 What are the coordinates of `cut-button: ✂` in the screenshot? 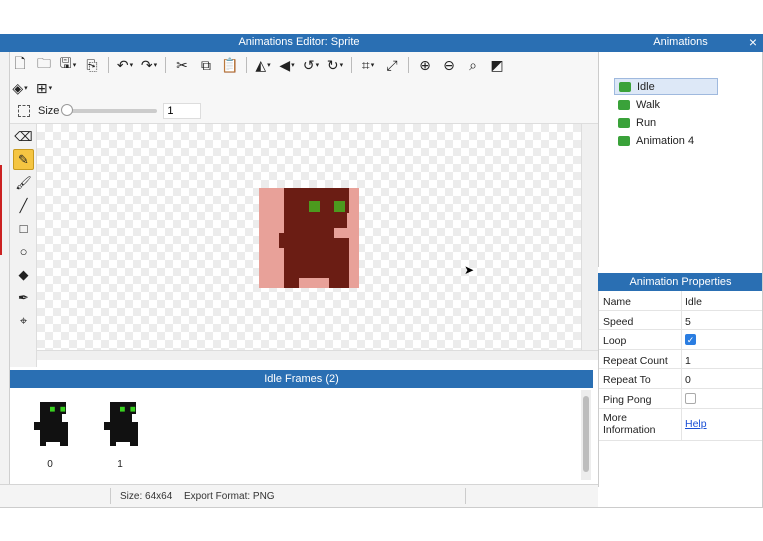 It's located at (182, 65).